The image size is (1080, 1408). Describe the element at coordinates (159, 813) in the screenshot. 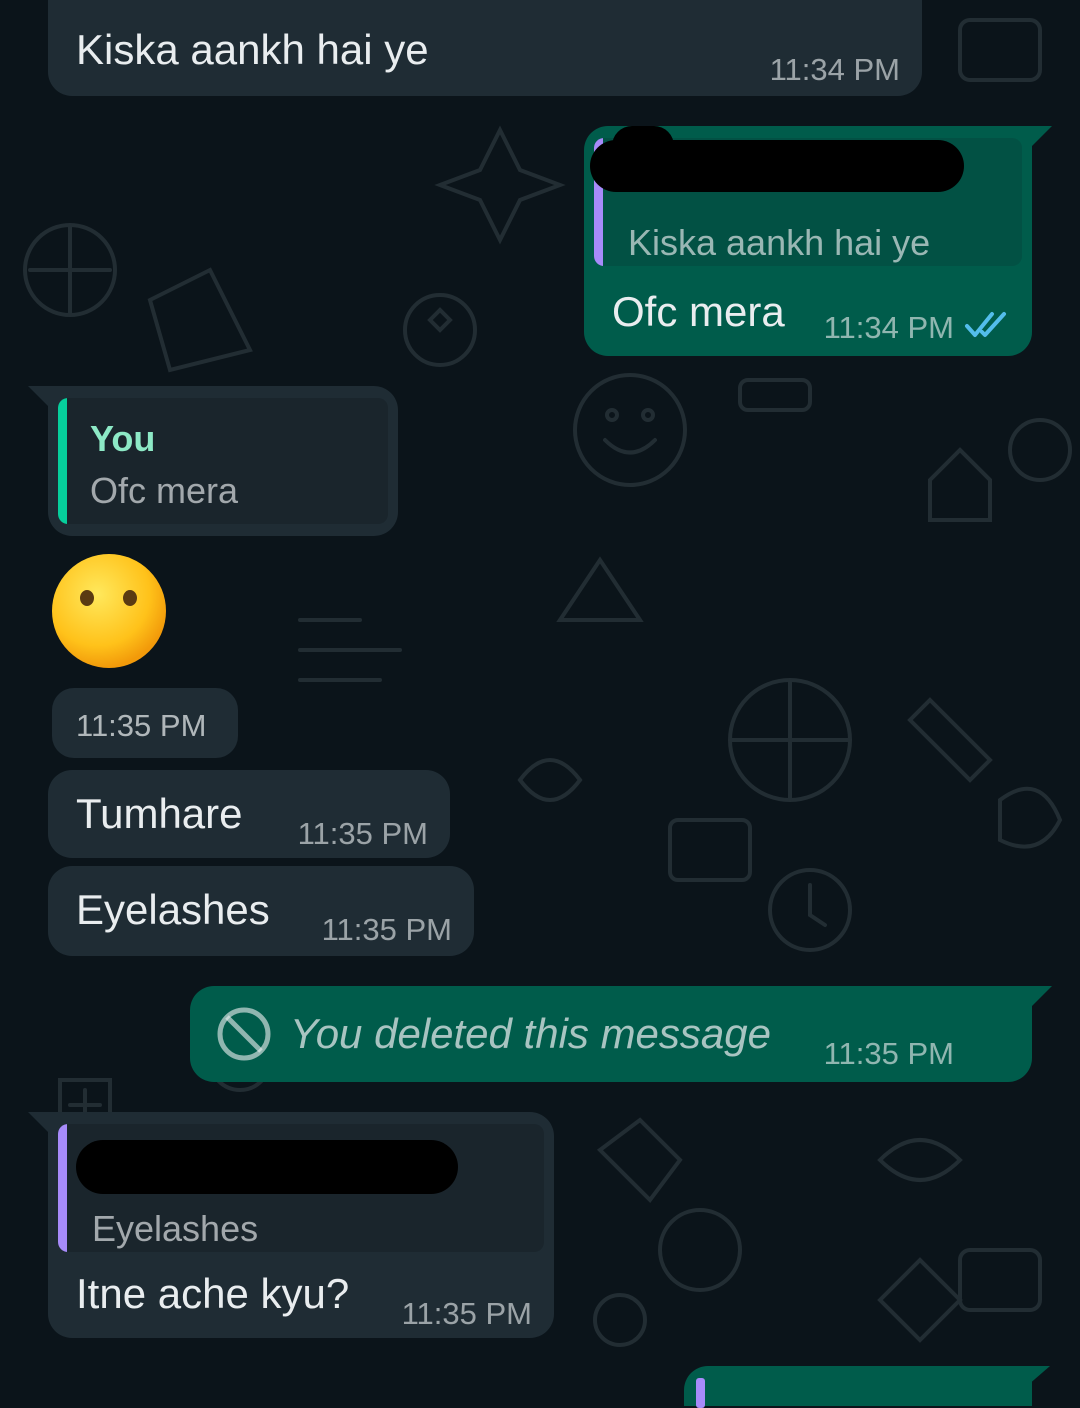

I see `message-text: Tumhare` at that location.